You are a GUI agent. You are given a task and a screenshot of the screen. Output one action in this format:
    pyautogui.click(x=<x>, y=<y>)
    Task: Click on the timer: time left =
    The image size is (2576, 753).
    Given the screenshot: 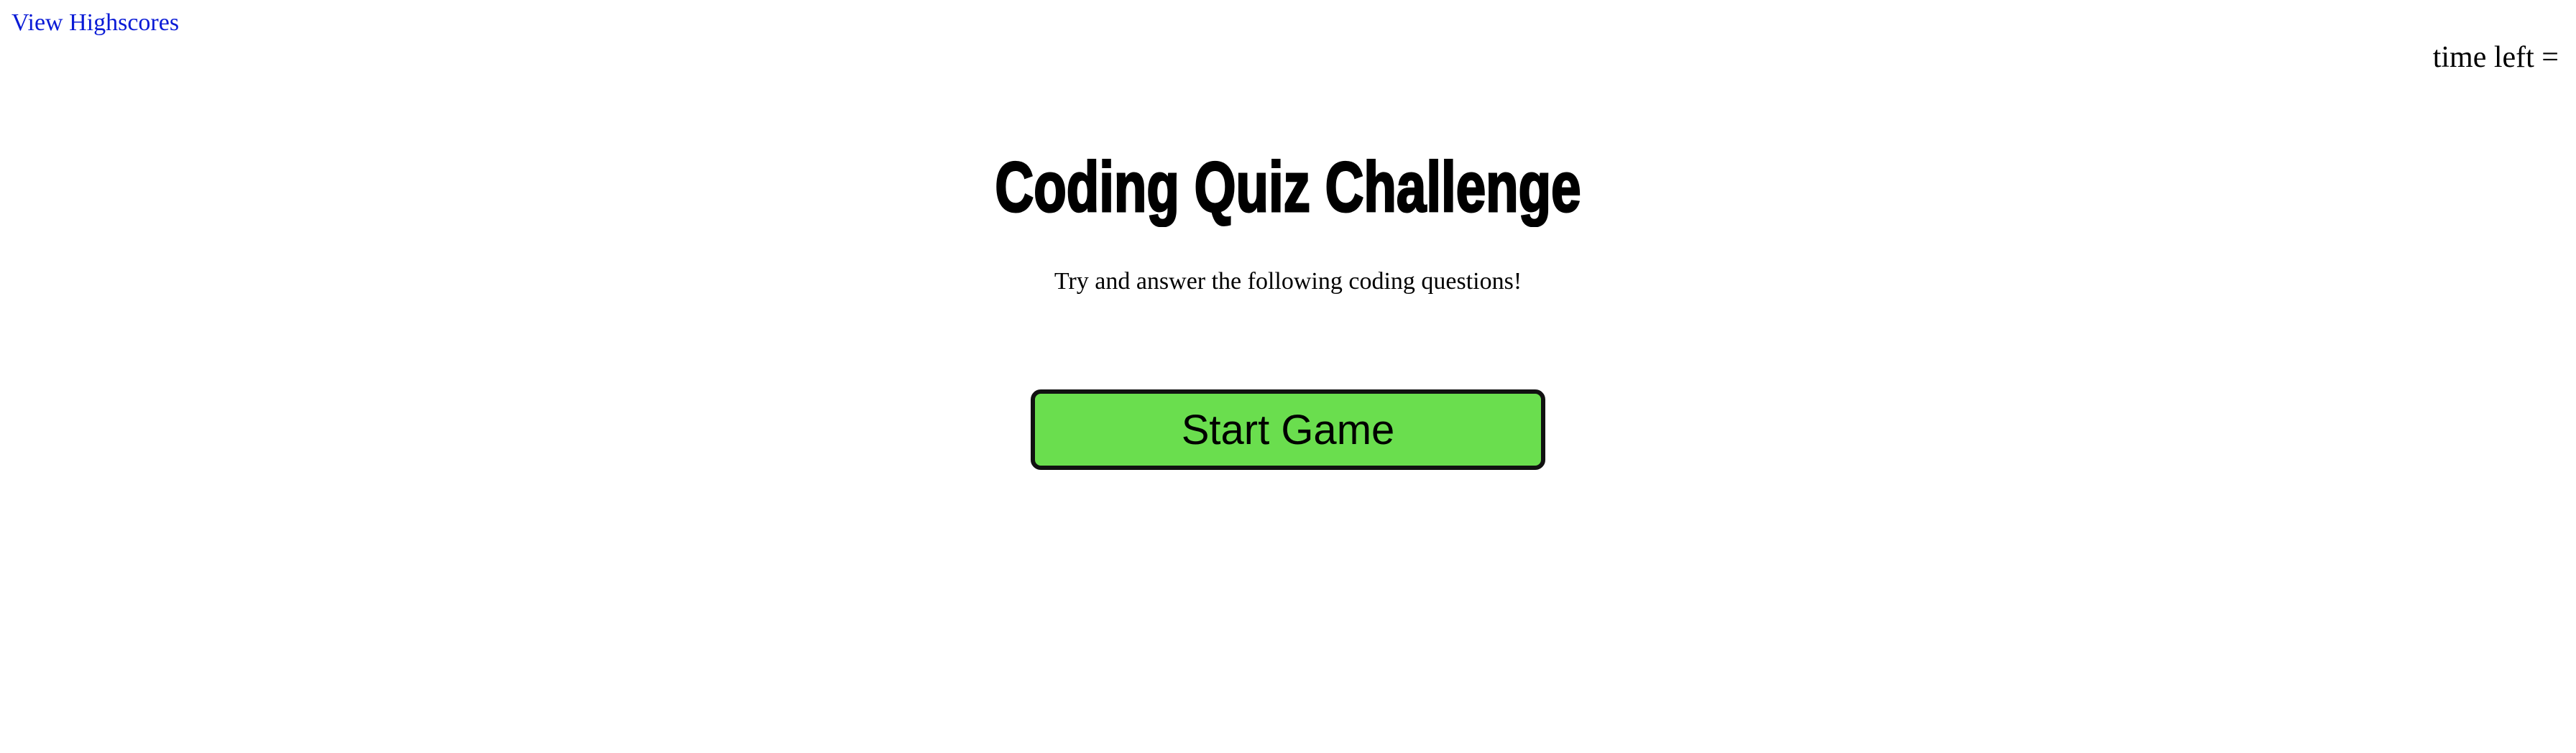 What is the action you would take?
    pyautogui.click(x=2498, y=58)
    